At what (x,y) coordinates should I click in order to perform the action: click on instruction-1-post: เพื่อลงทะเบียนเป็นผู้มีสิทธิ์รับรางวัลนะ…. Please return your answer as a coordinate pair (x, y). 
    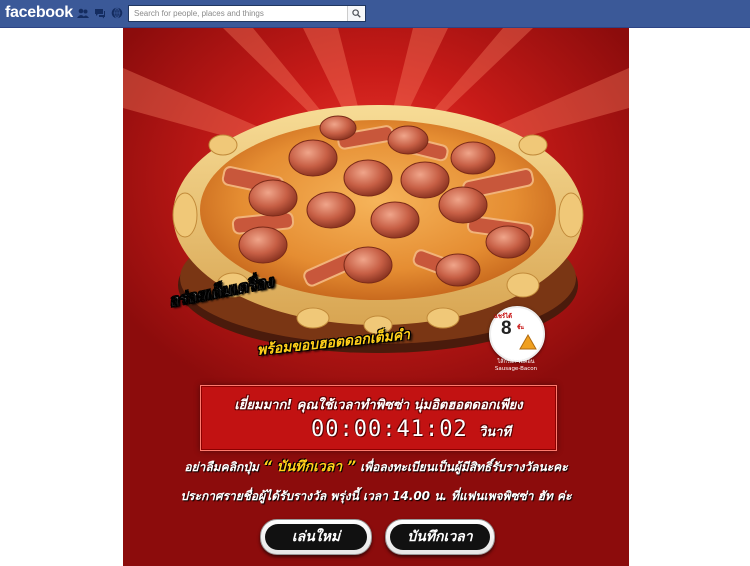
    Looking at the image, I should click on (464, 467).